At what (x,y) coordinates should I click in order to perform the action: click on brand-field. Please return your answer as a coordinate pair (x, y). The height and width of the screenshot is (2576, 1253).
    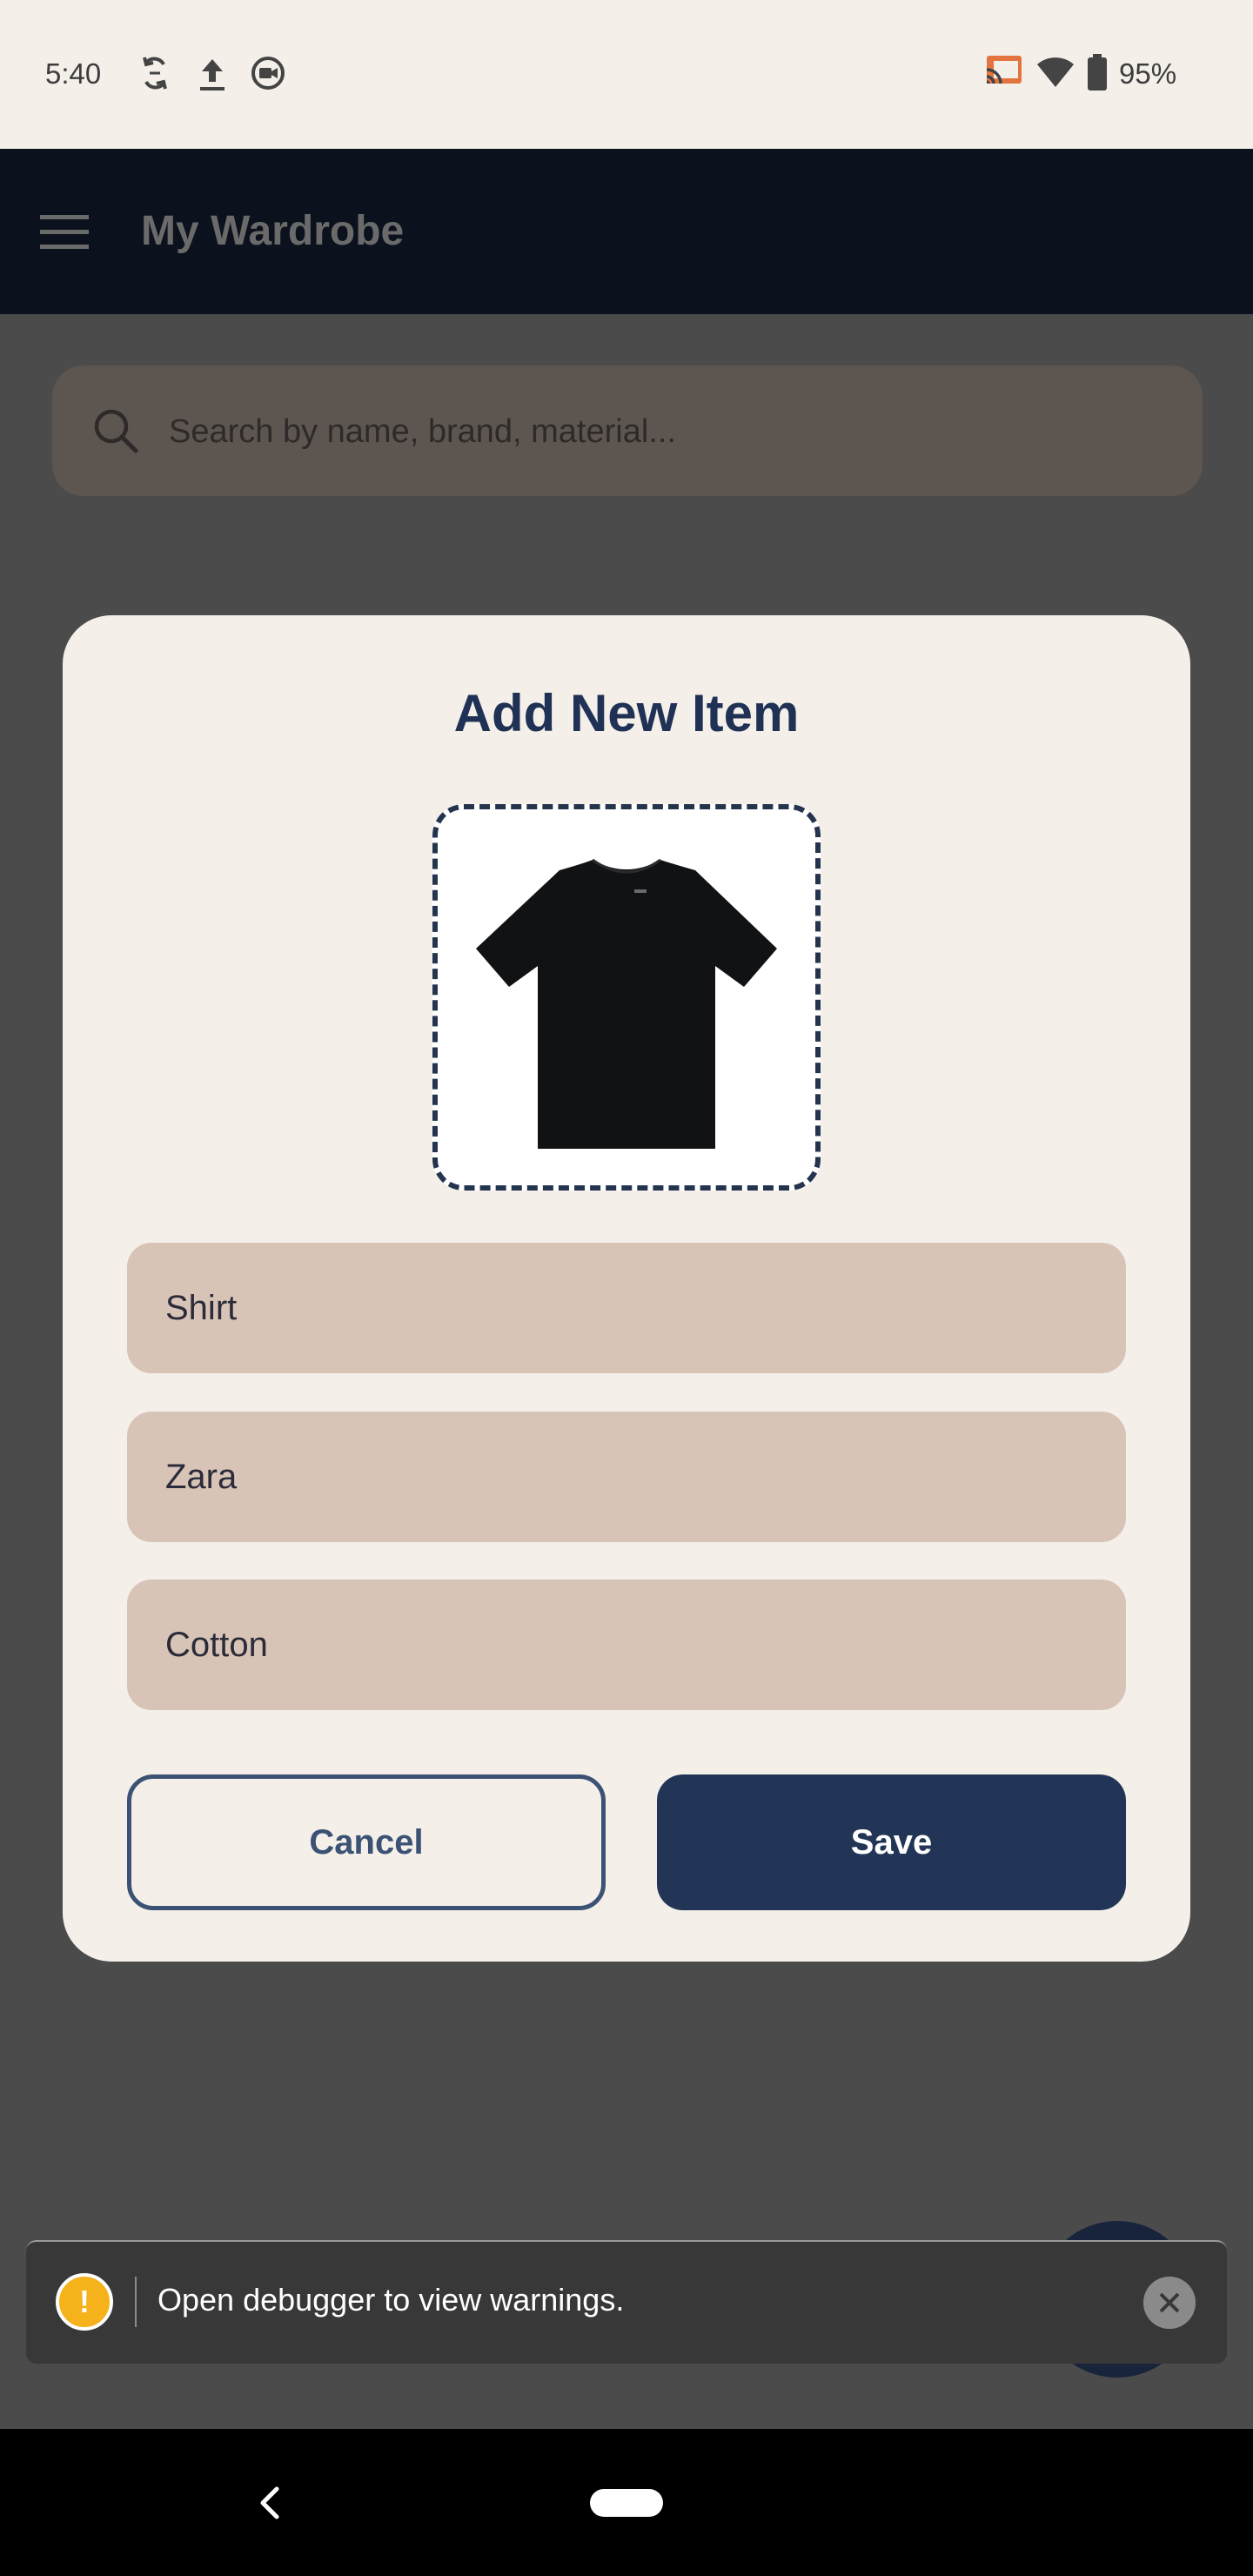
    Looking at the image, I should click on (626, 1477).